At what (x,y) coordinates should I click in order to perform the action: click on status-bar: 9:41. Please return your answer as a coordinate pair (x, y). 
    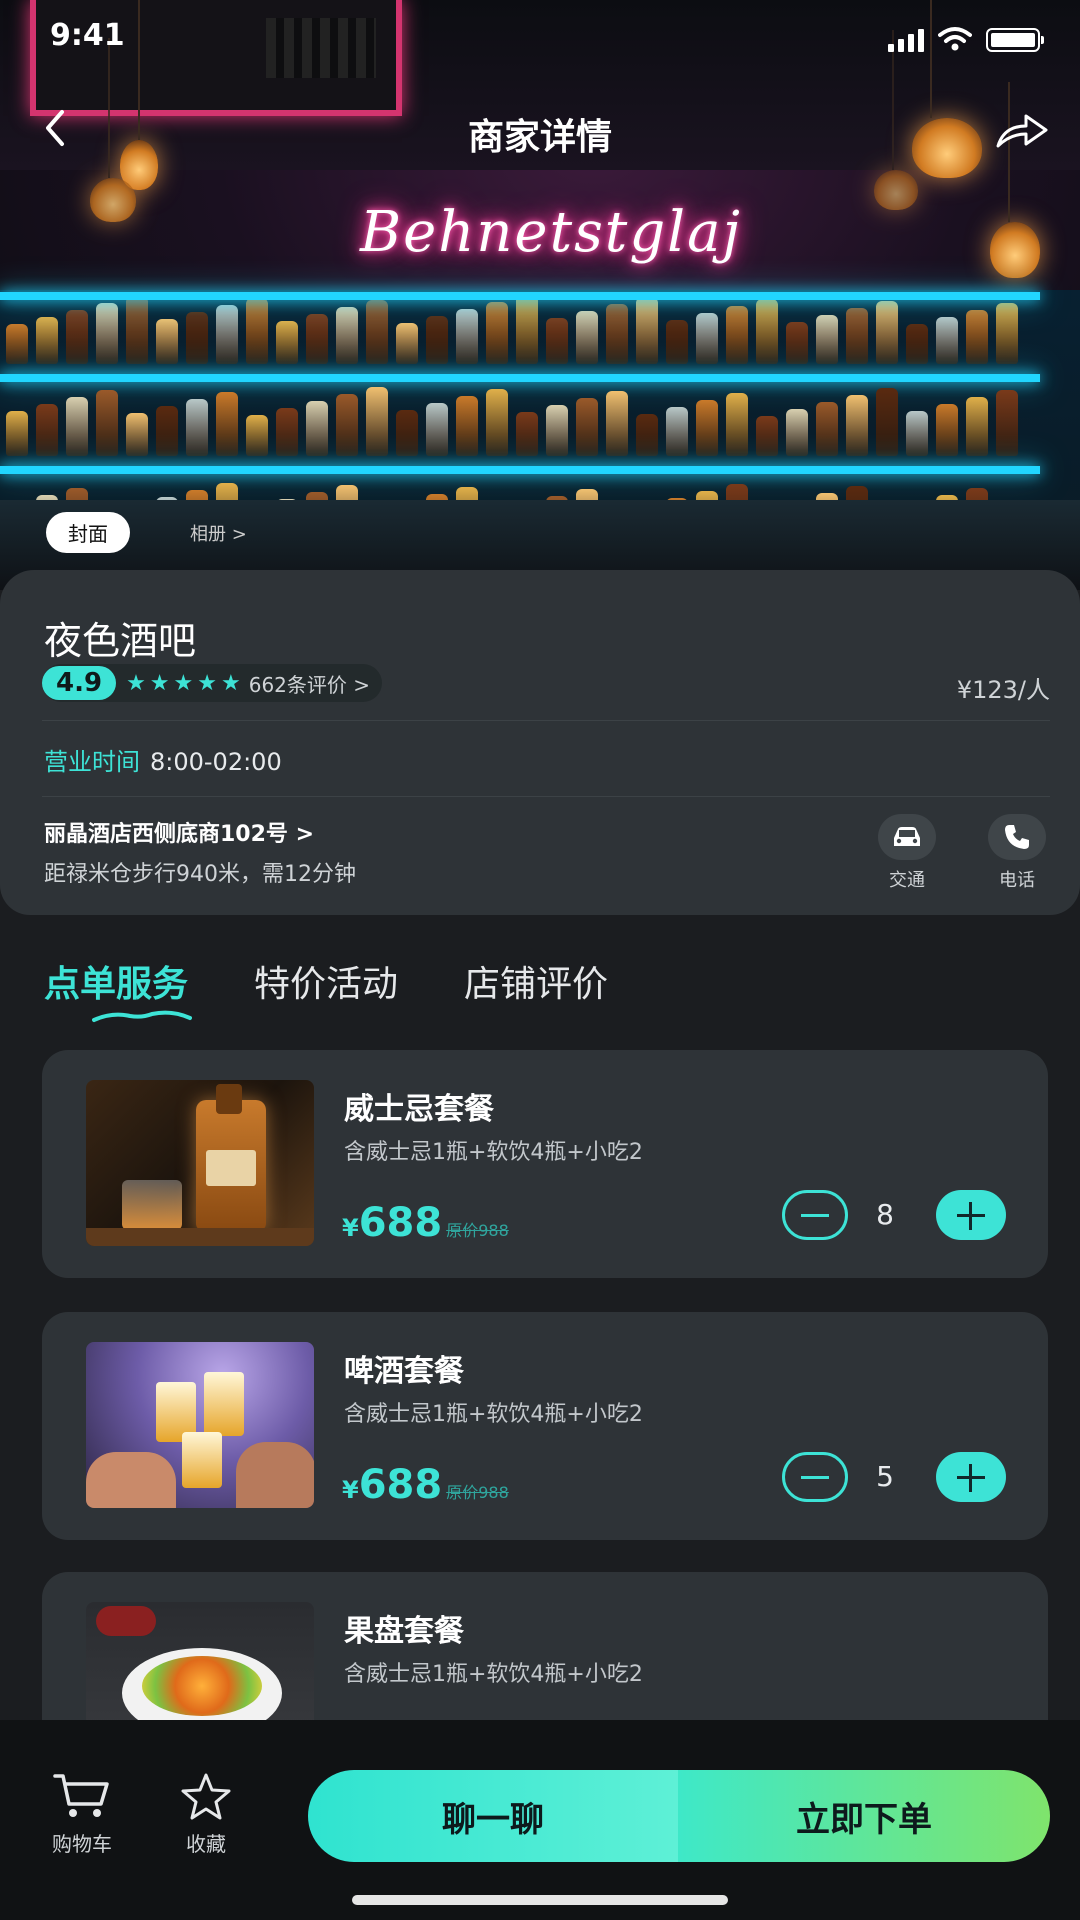
    Looking at the image, I should click on (540, 40).